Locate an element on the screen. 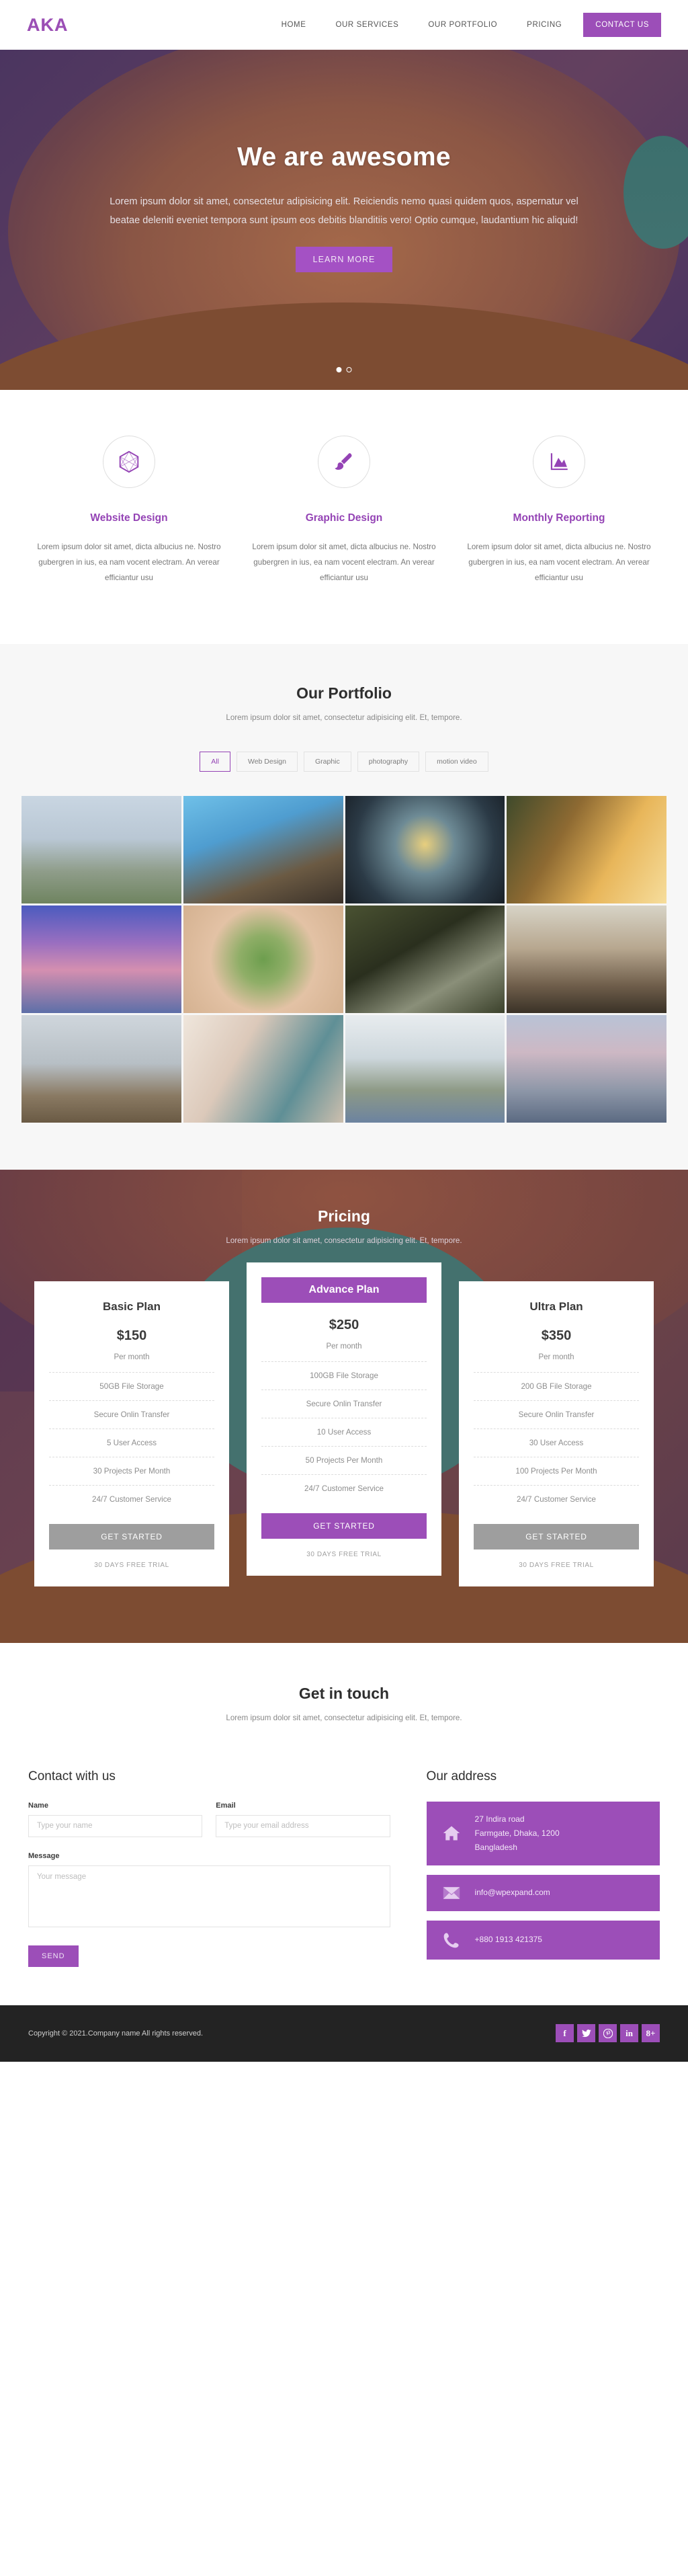 The height and width of the screenshot is (2576, 688). linkedin-icon: in is located at coordinates (629, 2033).